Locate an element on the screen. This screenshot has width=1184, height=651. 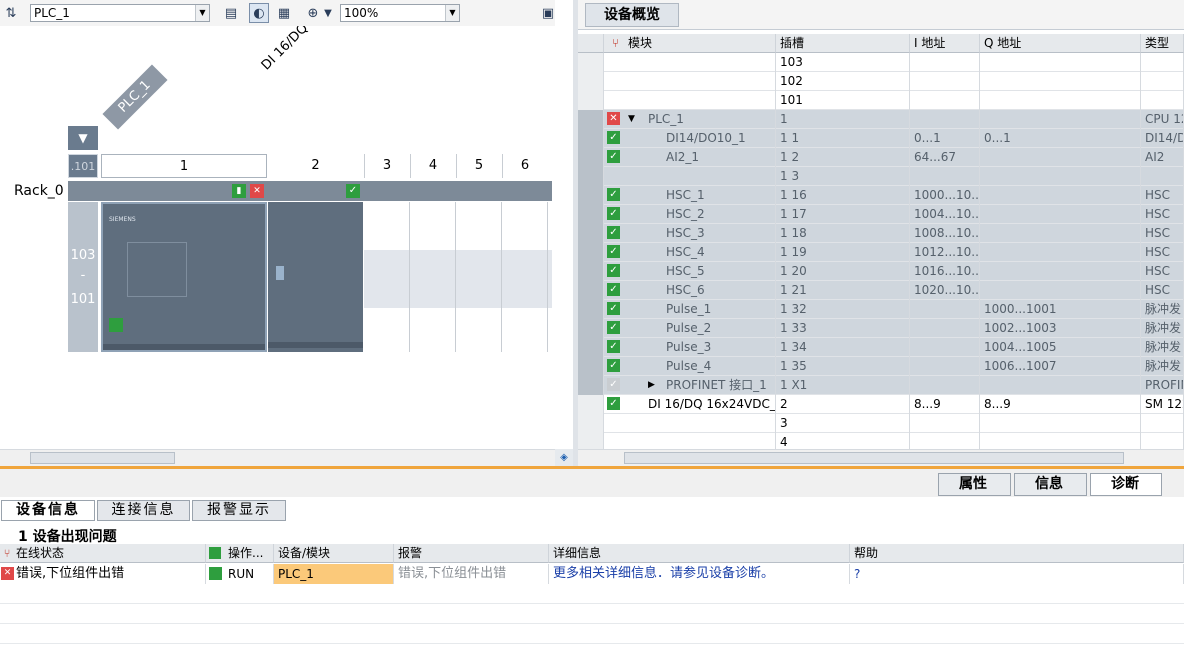
grid-icon: ▦ is located at coordinates (284, 13).